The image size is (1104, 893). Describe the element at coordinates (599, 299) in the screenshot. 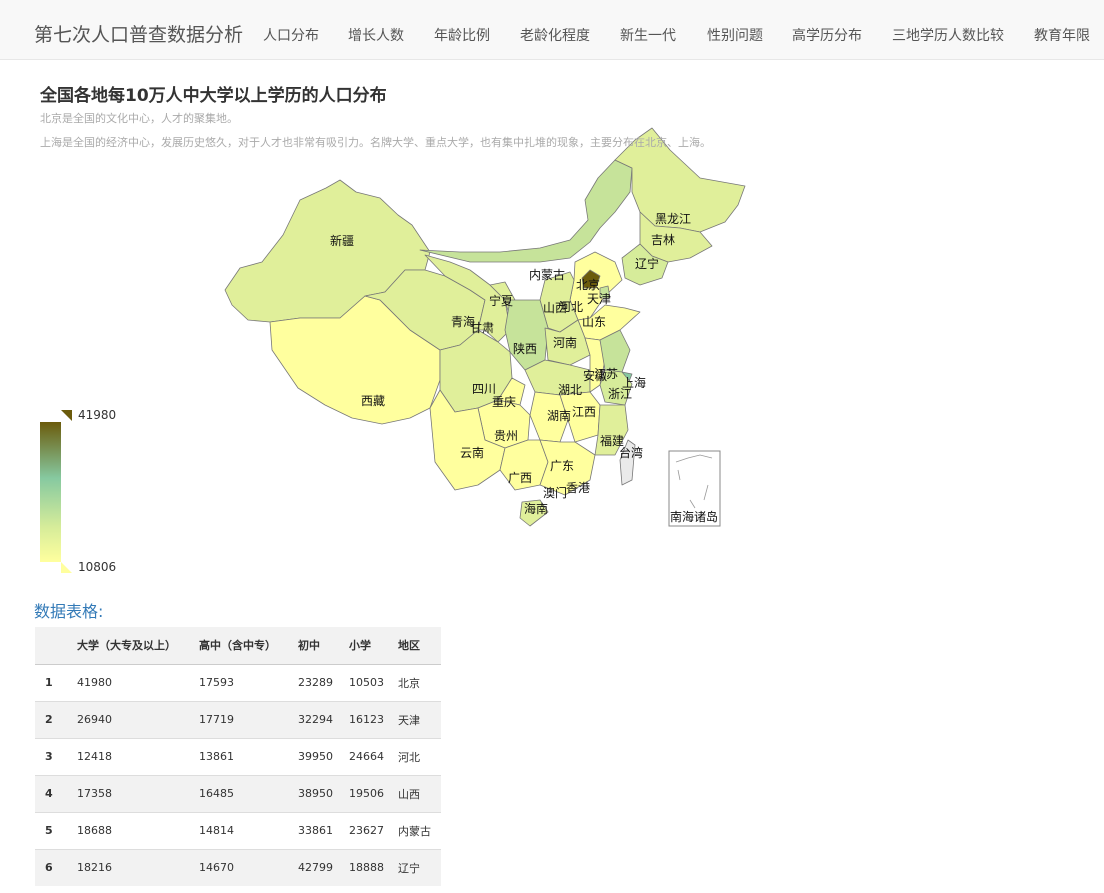

I see `map-label: 天津` at that location.